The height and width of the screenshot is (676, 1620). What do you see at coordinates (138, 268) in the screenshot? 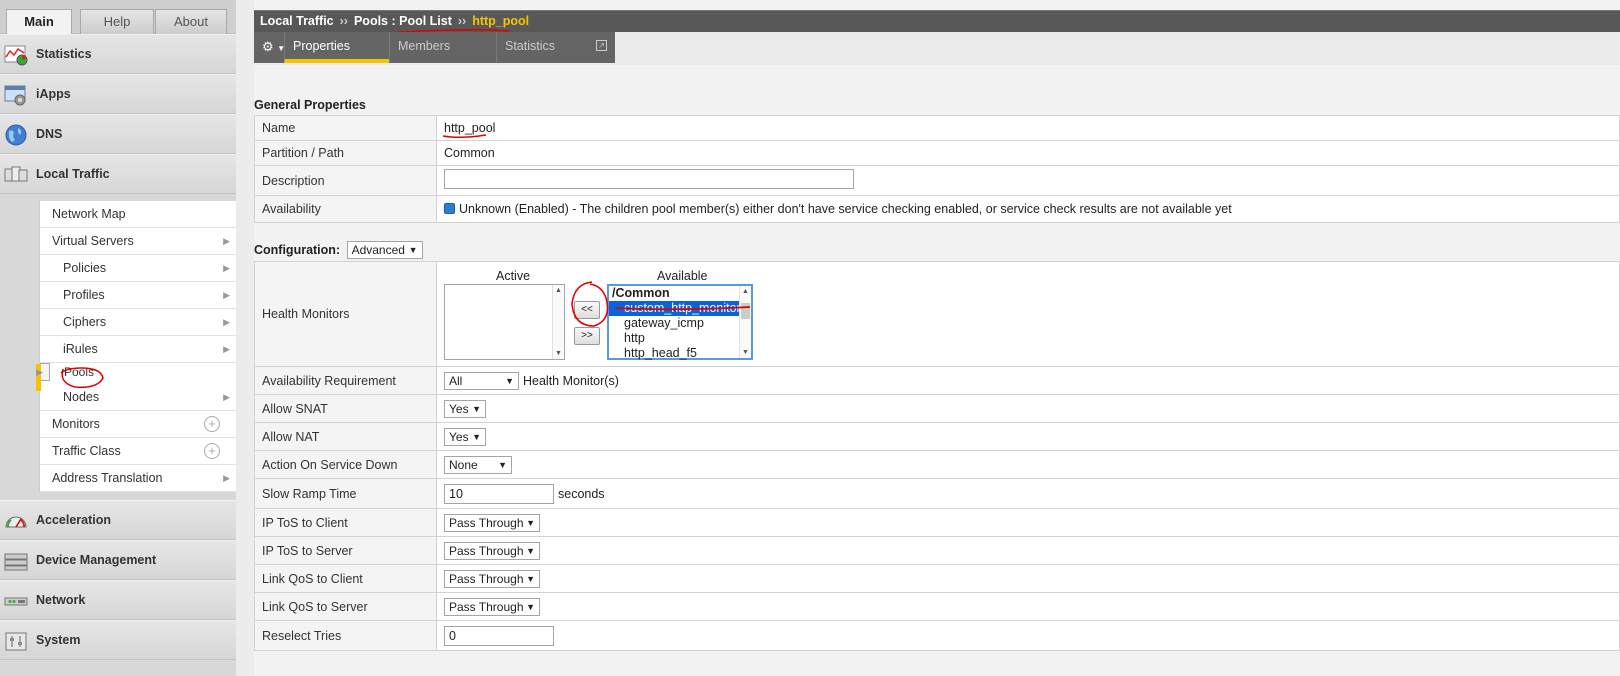
I see `sidebar-item-policies: Policies ▶` at bounding box center [138, 268].